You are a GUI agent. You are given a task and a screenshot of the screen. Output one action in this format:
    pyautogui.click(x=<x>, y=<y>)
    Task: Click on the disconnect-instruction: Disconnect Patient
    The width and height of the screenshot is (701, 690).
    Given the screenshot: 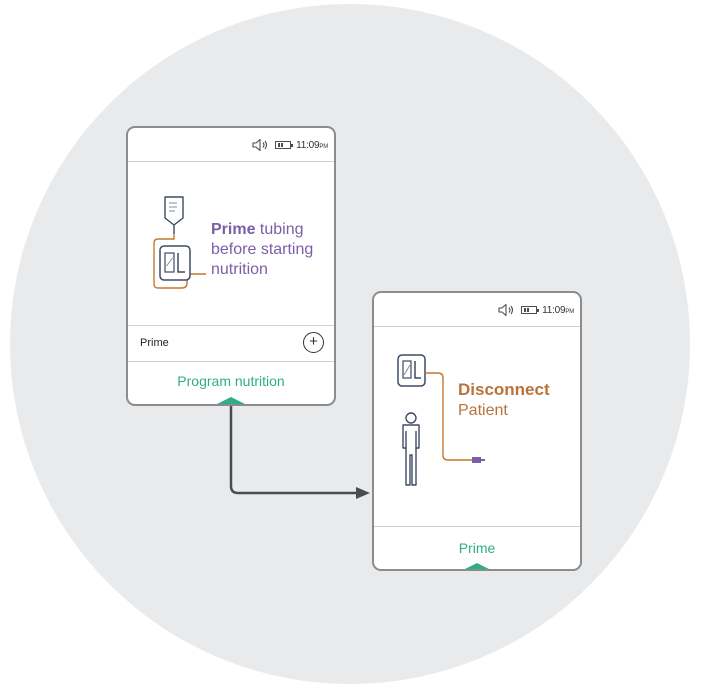 What is the action you would take?
    pyautogui.click(x=504, y=399)
    